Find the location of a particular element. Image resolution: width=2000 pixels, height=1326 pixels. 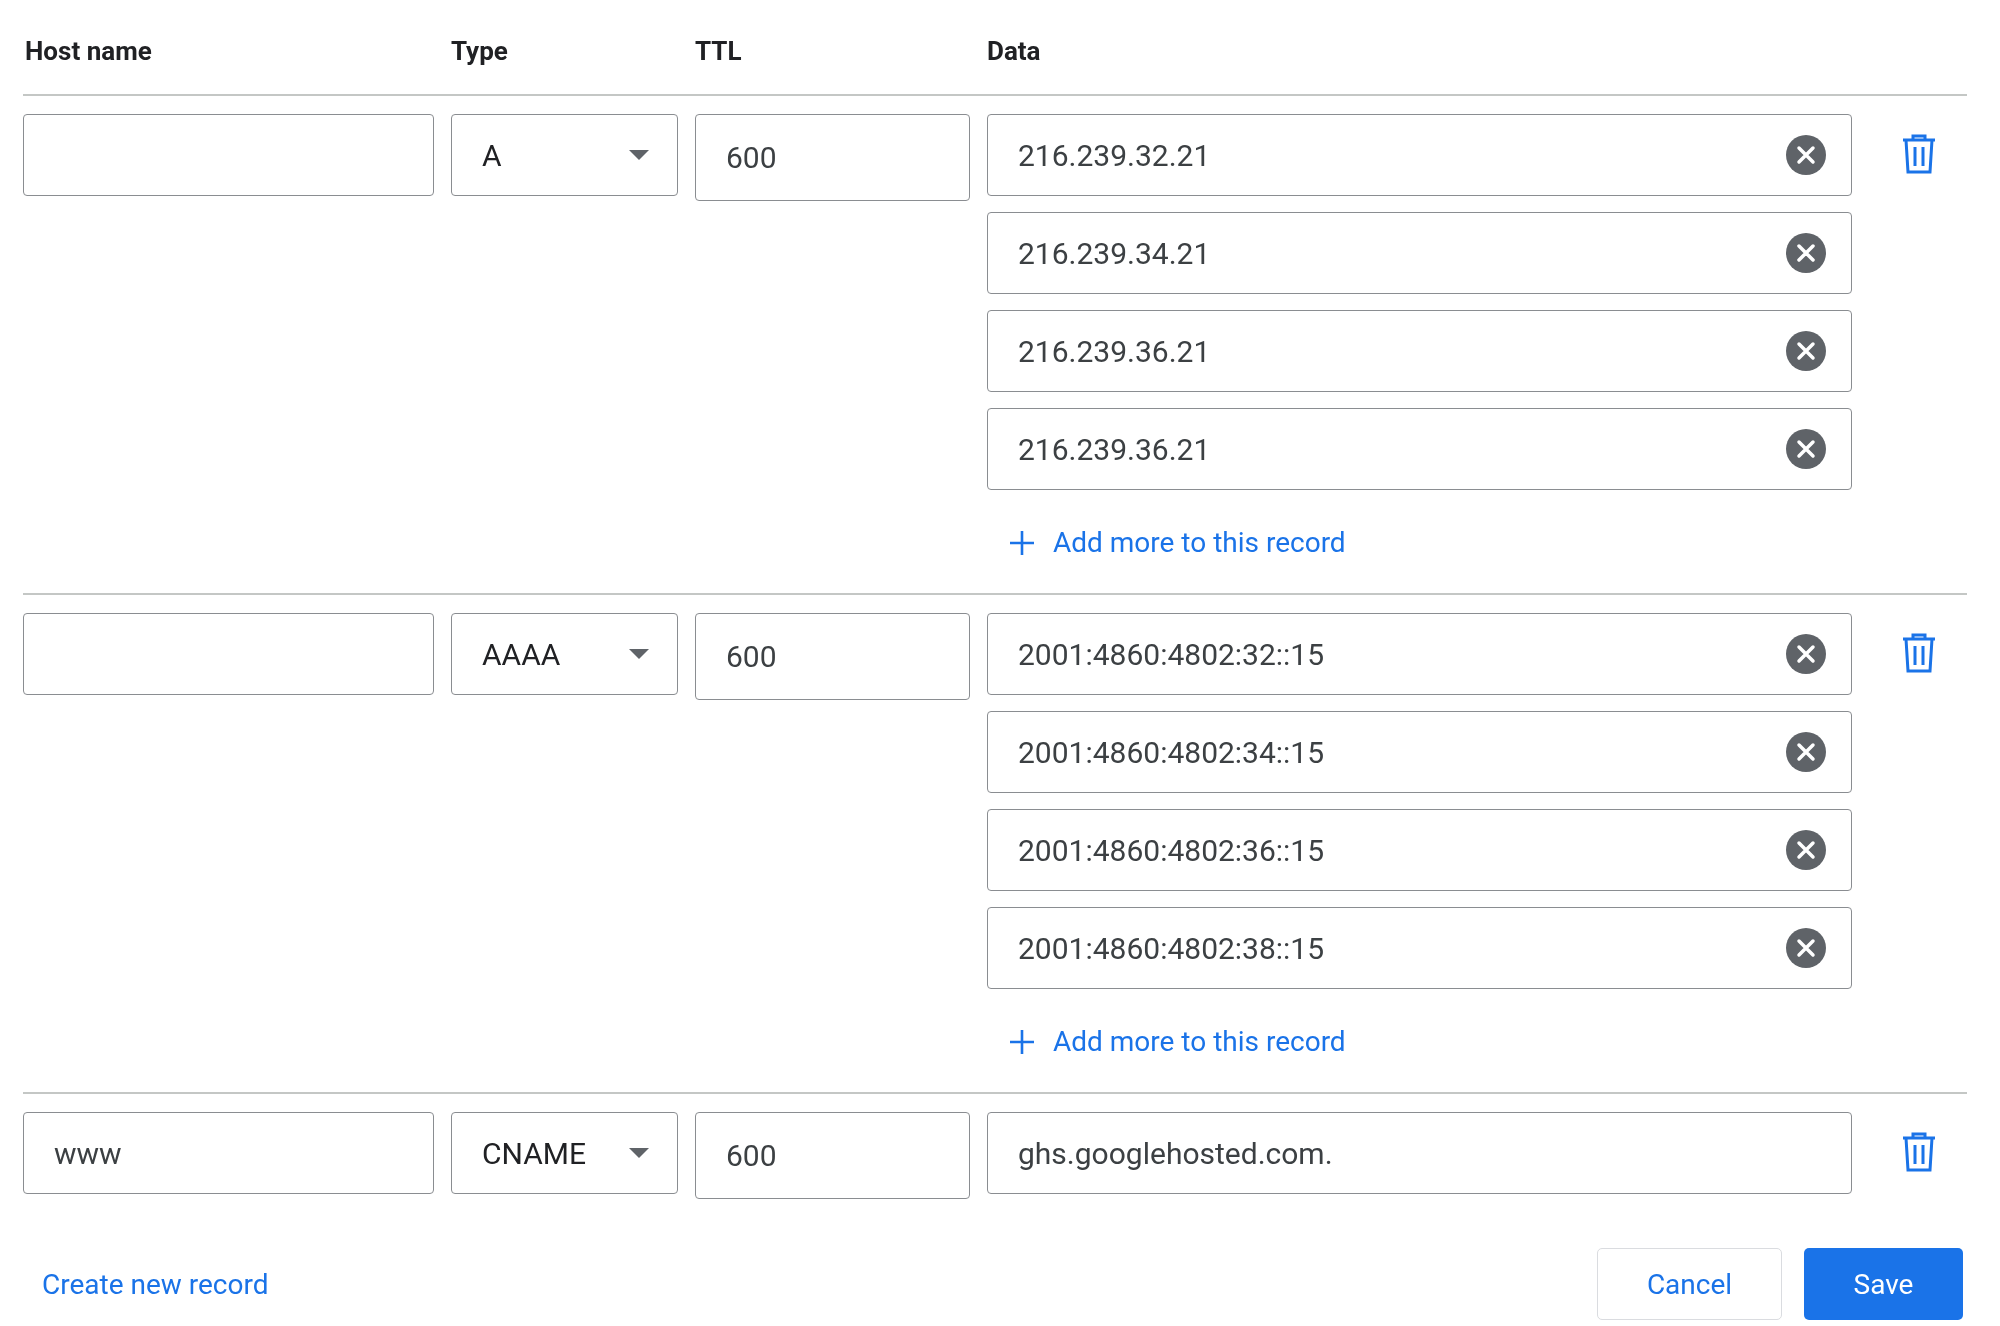

column-header: Type is located at coordinates (480, 50).